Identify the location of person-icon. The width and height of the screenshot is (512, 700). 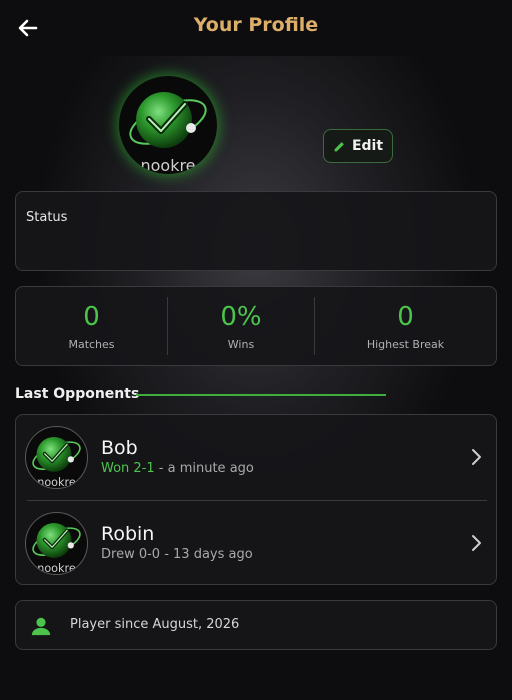
(41, 626).